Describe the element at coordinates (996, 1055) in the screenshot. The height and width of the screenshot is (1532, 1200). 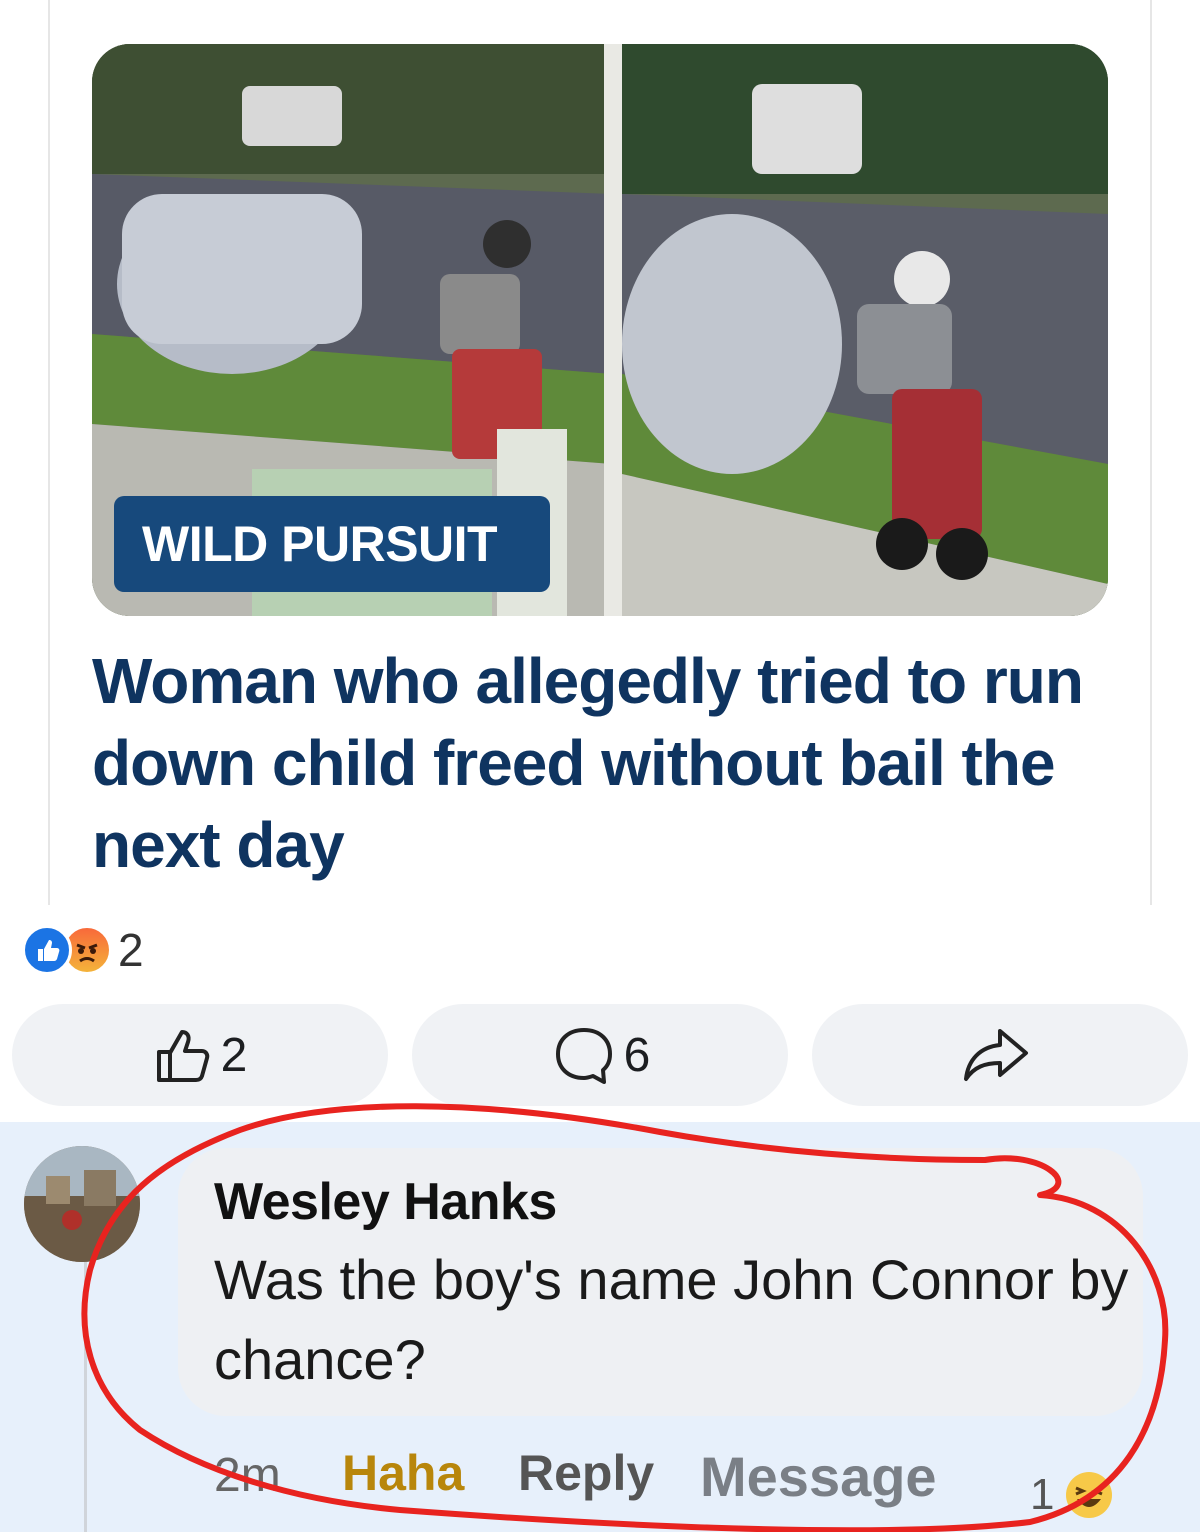
I see `share-icon` at that location.